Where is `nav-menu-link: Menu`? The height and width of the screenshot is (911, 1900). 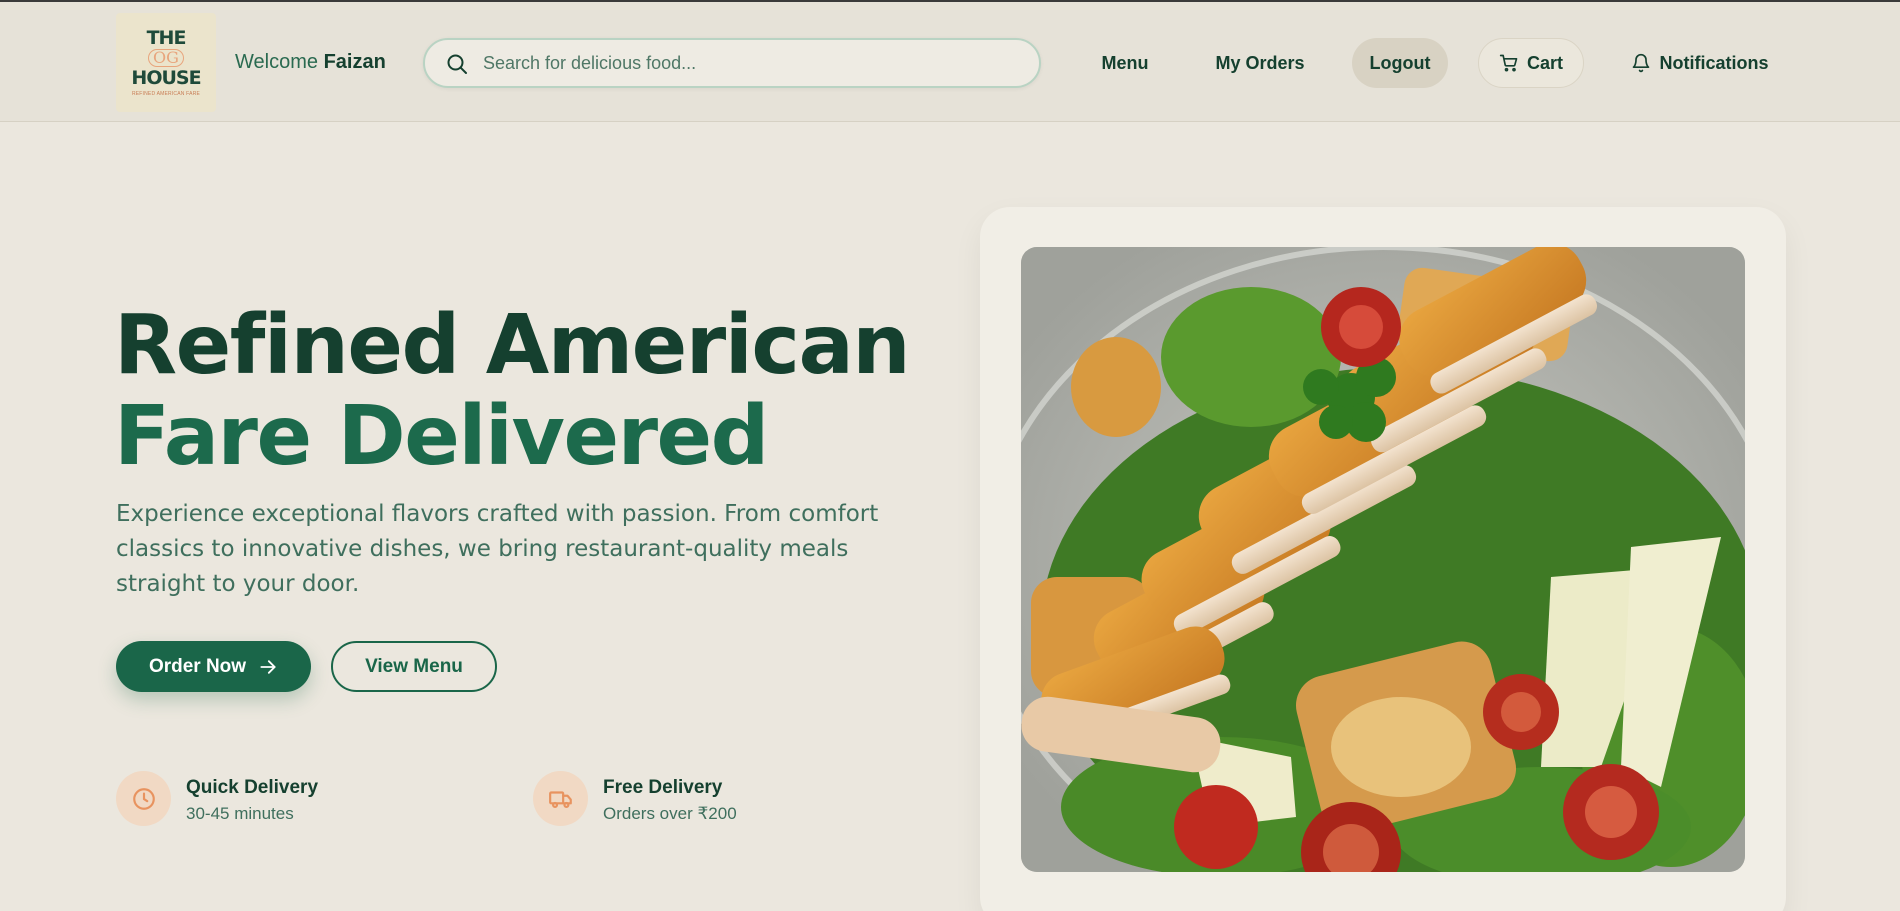
nav-menu-link: Menu is located at coordinates (1125, 63).